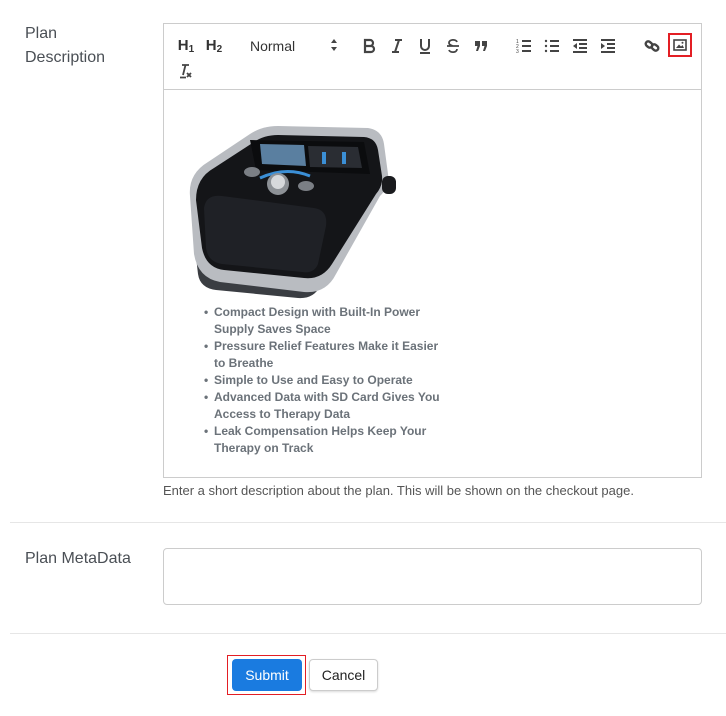  I want to click on indent-button, so click(608, 46).